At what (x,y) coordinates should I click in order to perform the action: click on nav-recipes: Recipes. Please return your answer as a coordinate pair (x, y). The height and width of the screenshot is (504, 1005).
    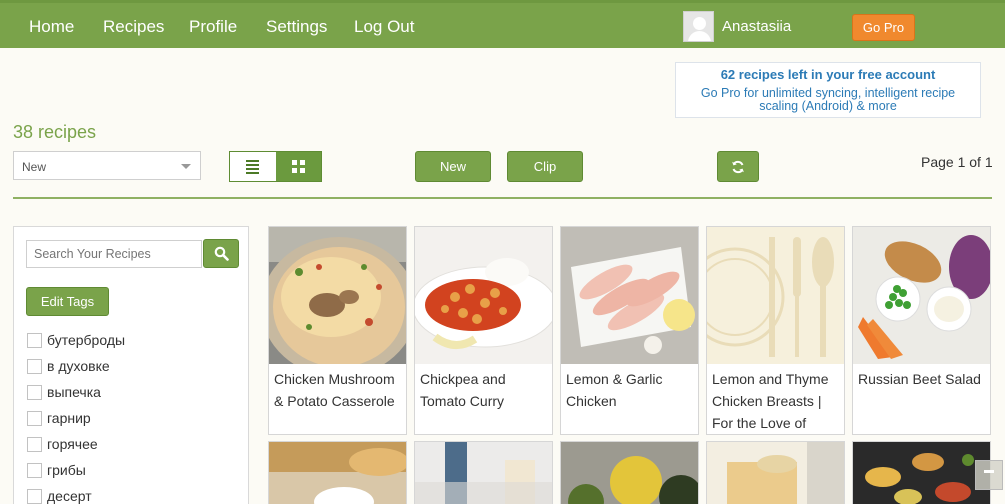
    Looking at the image, I should click on (133, 27).